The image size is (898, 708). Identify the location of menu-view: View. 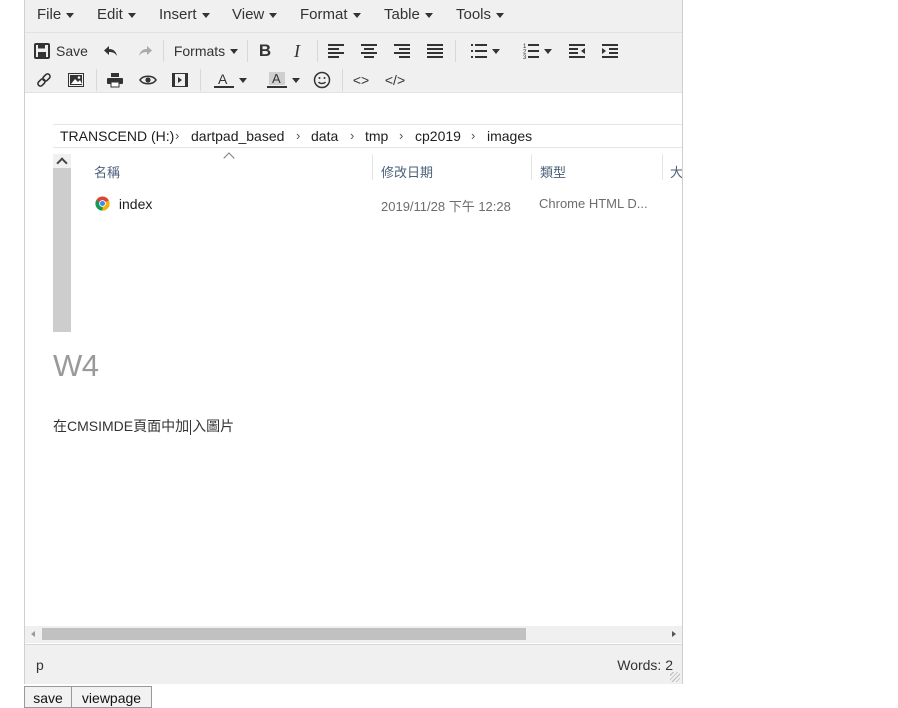
(255, 14).